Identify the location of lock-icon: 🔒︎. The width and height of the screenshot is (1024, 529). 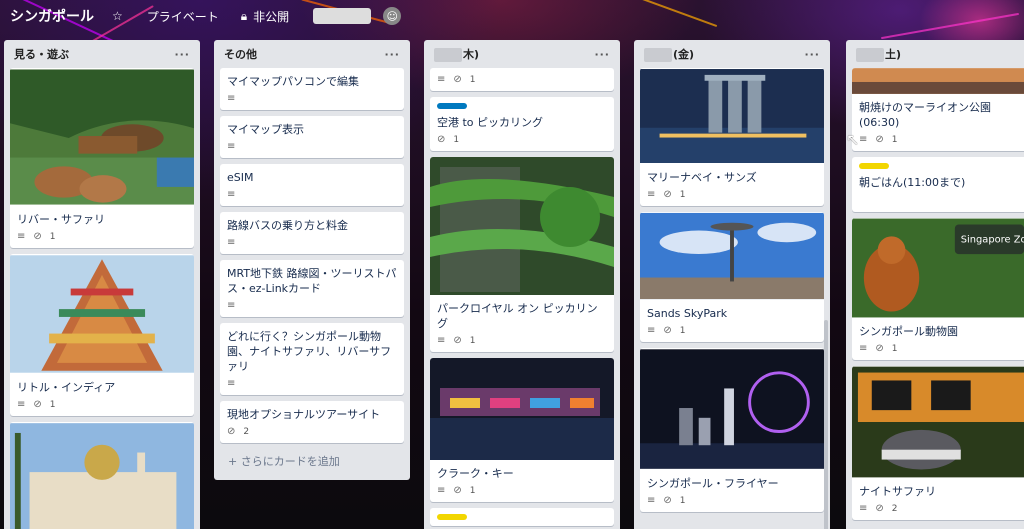
(244, 15).